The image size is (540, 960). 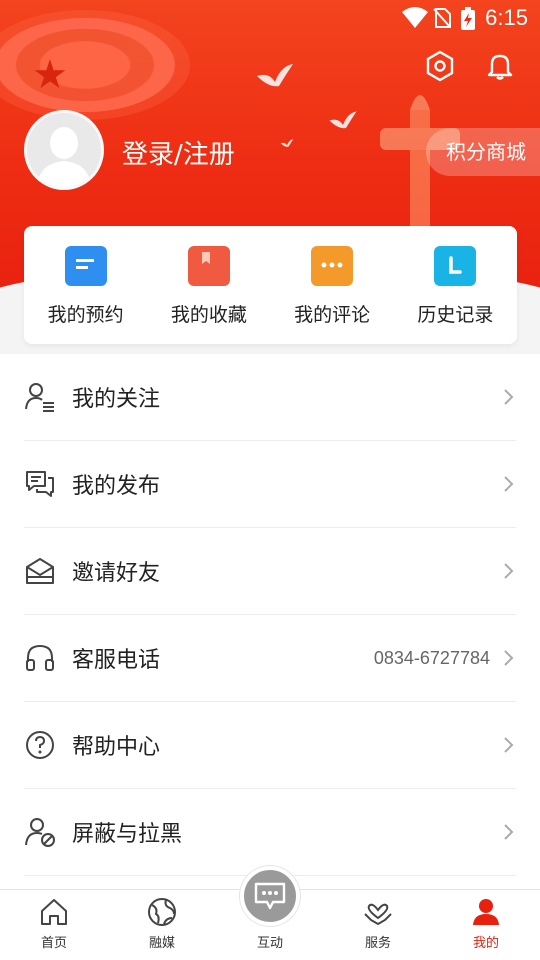 I want to click on login-register-link: 登录/注册, so click(x=178, y=152).